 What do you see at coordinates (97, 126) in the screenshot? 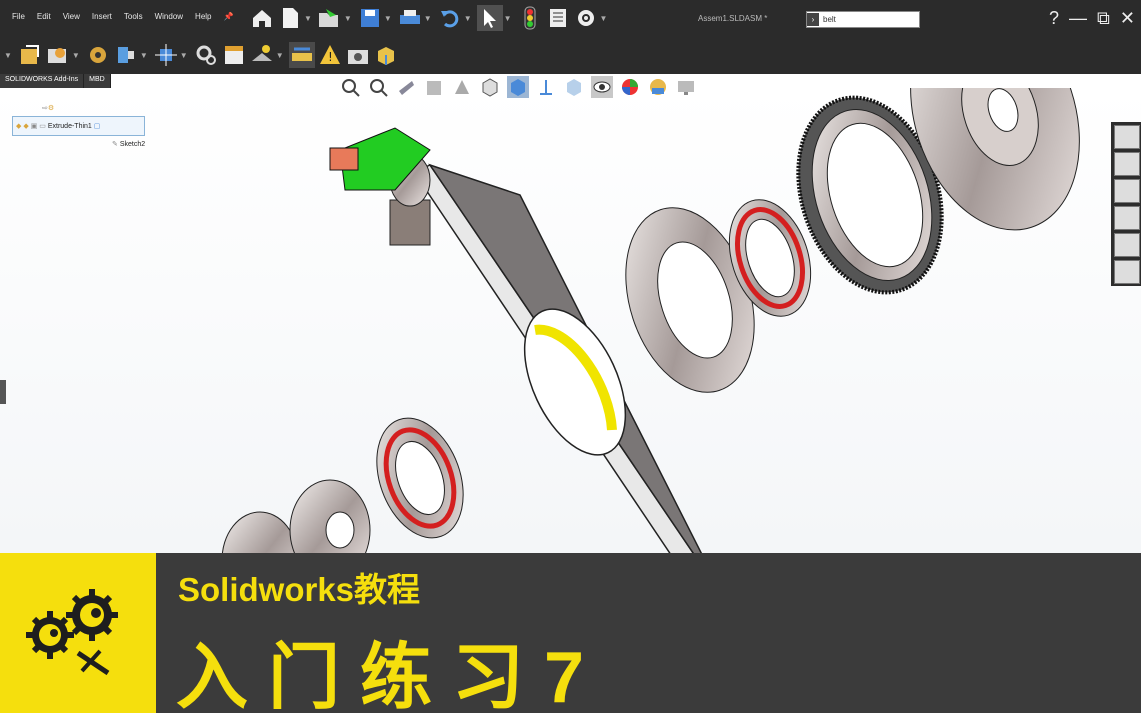
I see `edit-feature-icon: ▢` at bounding box center [97, 126].